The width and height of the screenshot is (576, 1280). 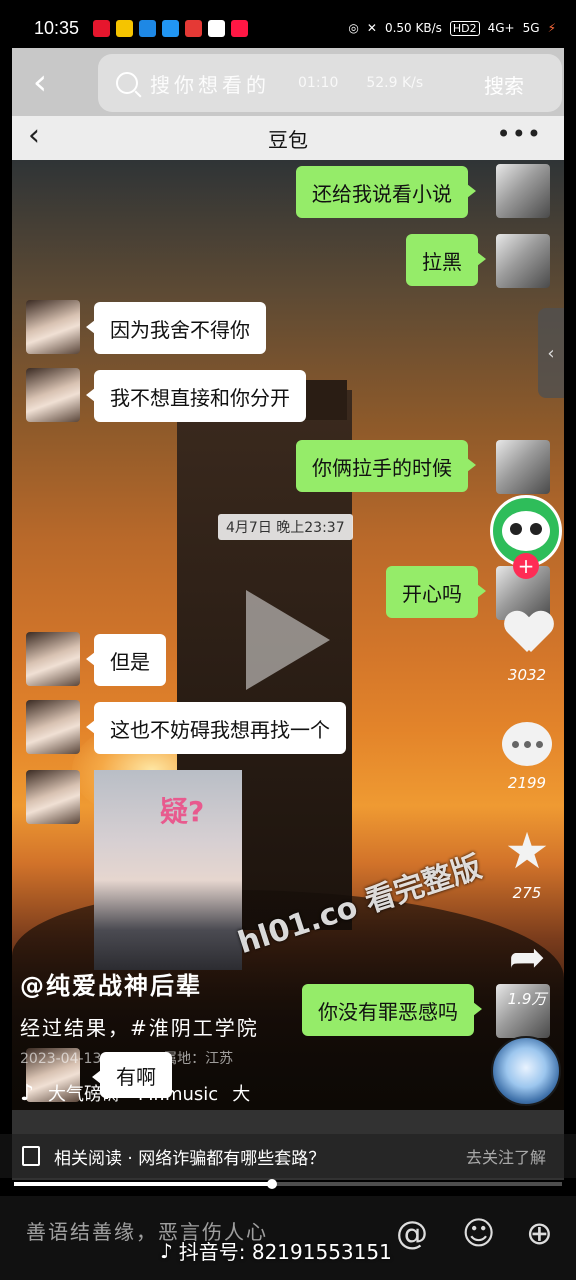 What do you see at coordinates (519, 134) in the screenshot?
I see `more-icon: •••` at bounding box center [519, 134].